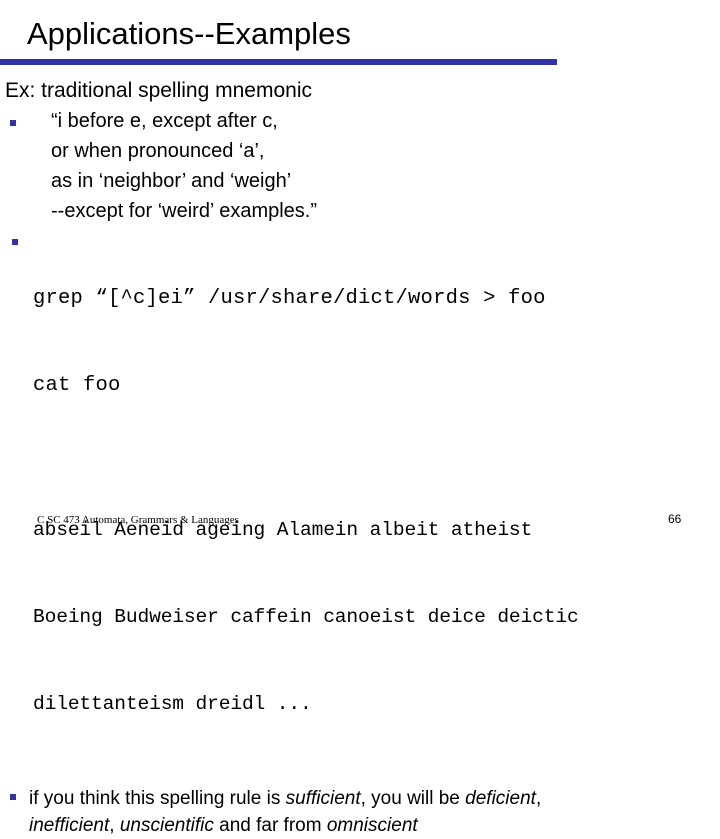 The height and width of the screenshot is (839, 720). What do you see at coordinates (278, 62) in the screenshot?
I see `title-underline-rule` at bounding box center [278, 62].